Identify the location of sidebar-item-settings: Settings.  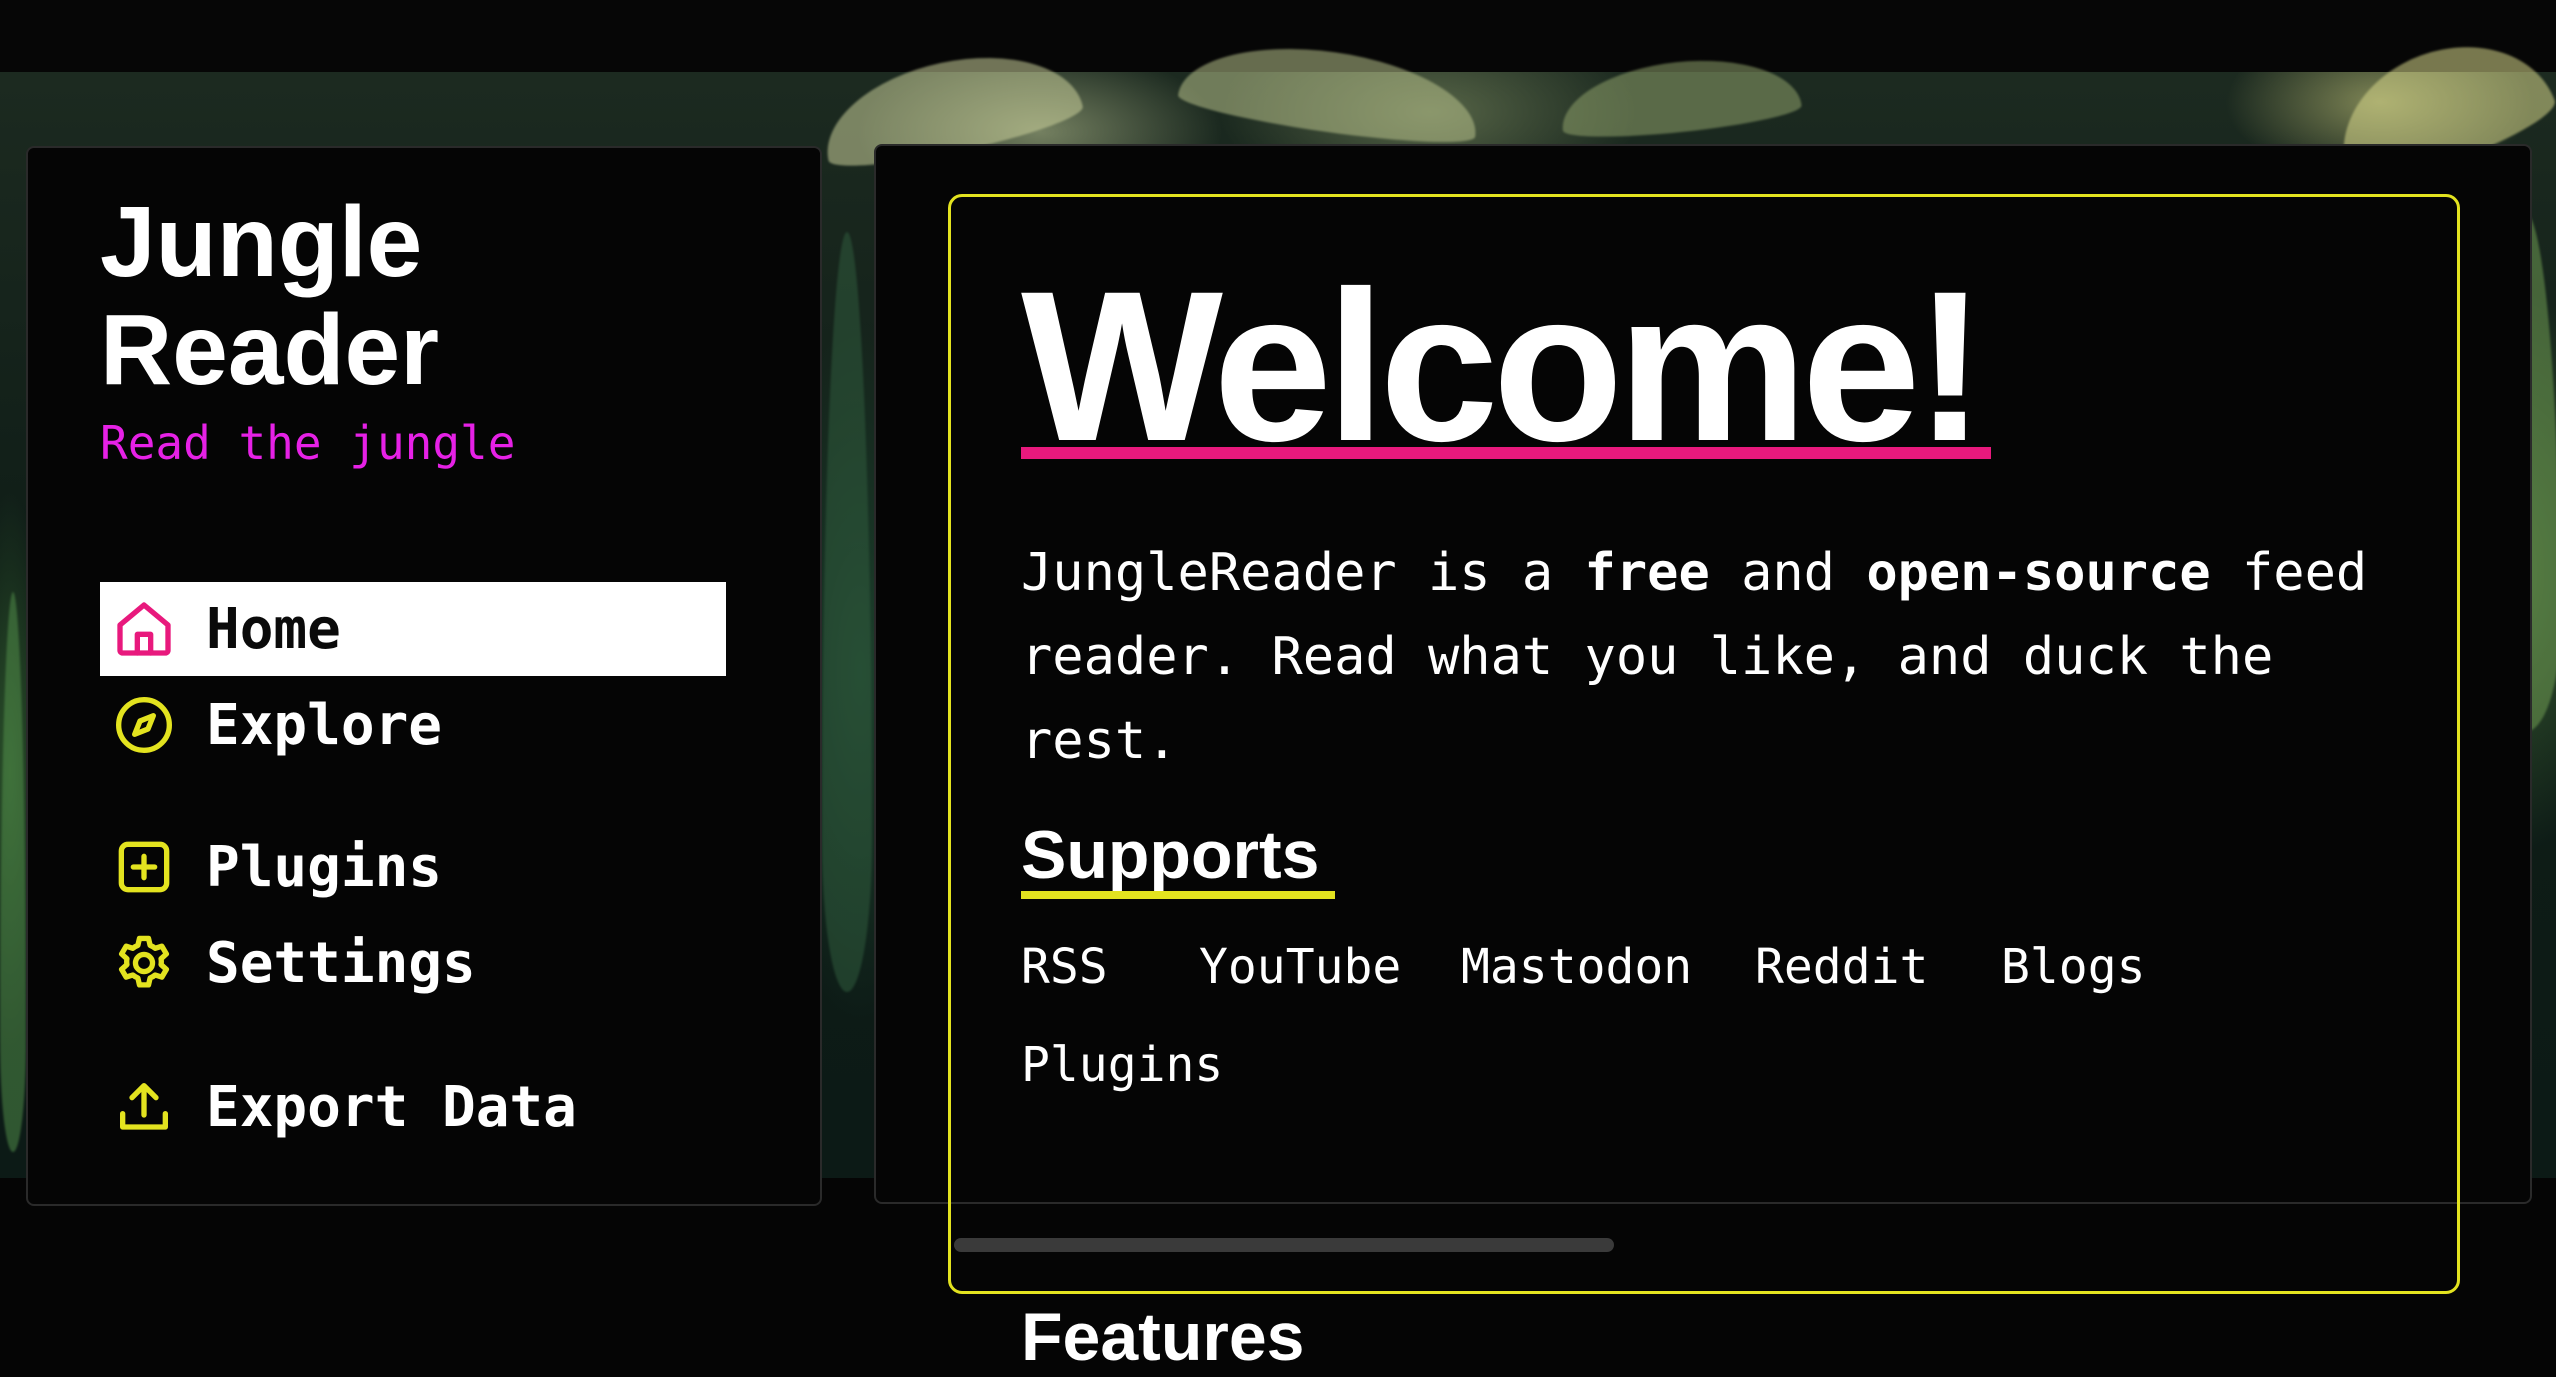
(413, 963).